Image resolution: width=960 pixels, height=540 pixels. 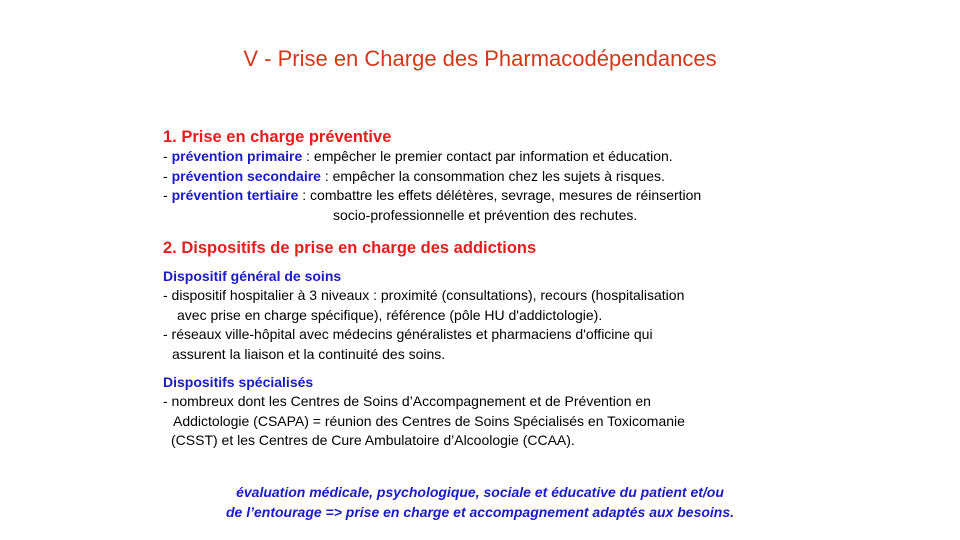 I want to click on section-heading-prevention: 1. Prise en charge préventive, so click(x=277, y=137).